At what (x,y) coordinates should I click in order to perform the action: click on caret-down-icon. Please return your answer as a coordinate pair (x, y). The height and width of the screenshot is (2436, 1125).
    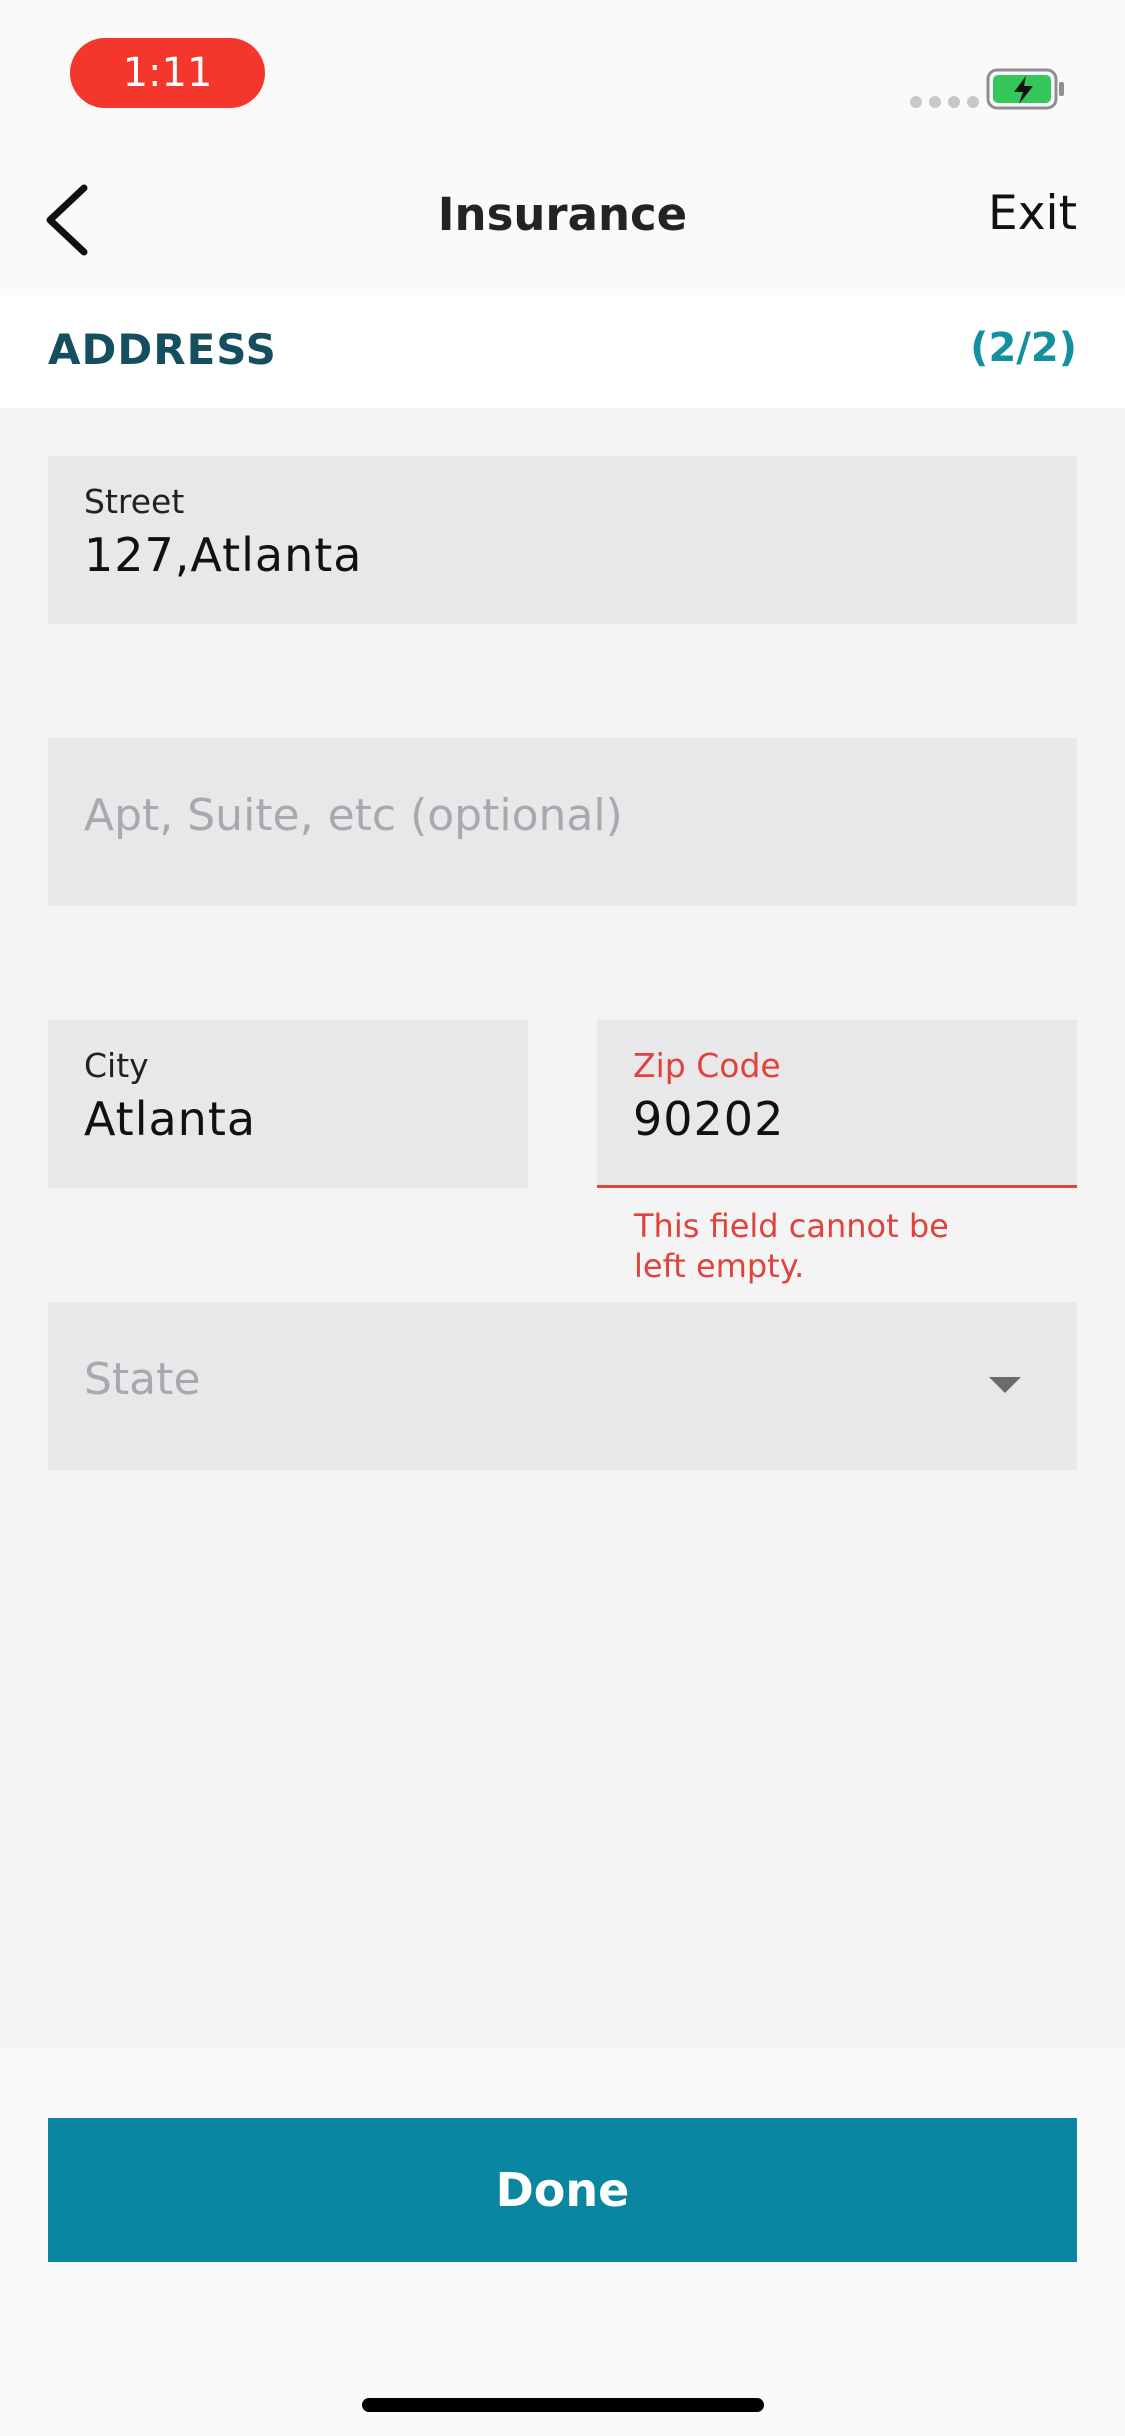
    Looking at the image, I should click on (1005, 1385).